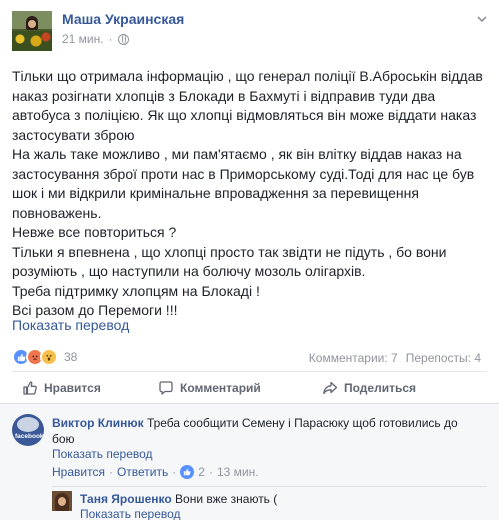  What do you see at coordinates (32, 41) in the screenshot?
I see `avatar-flowers` at bounding box center [32, 41].